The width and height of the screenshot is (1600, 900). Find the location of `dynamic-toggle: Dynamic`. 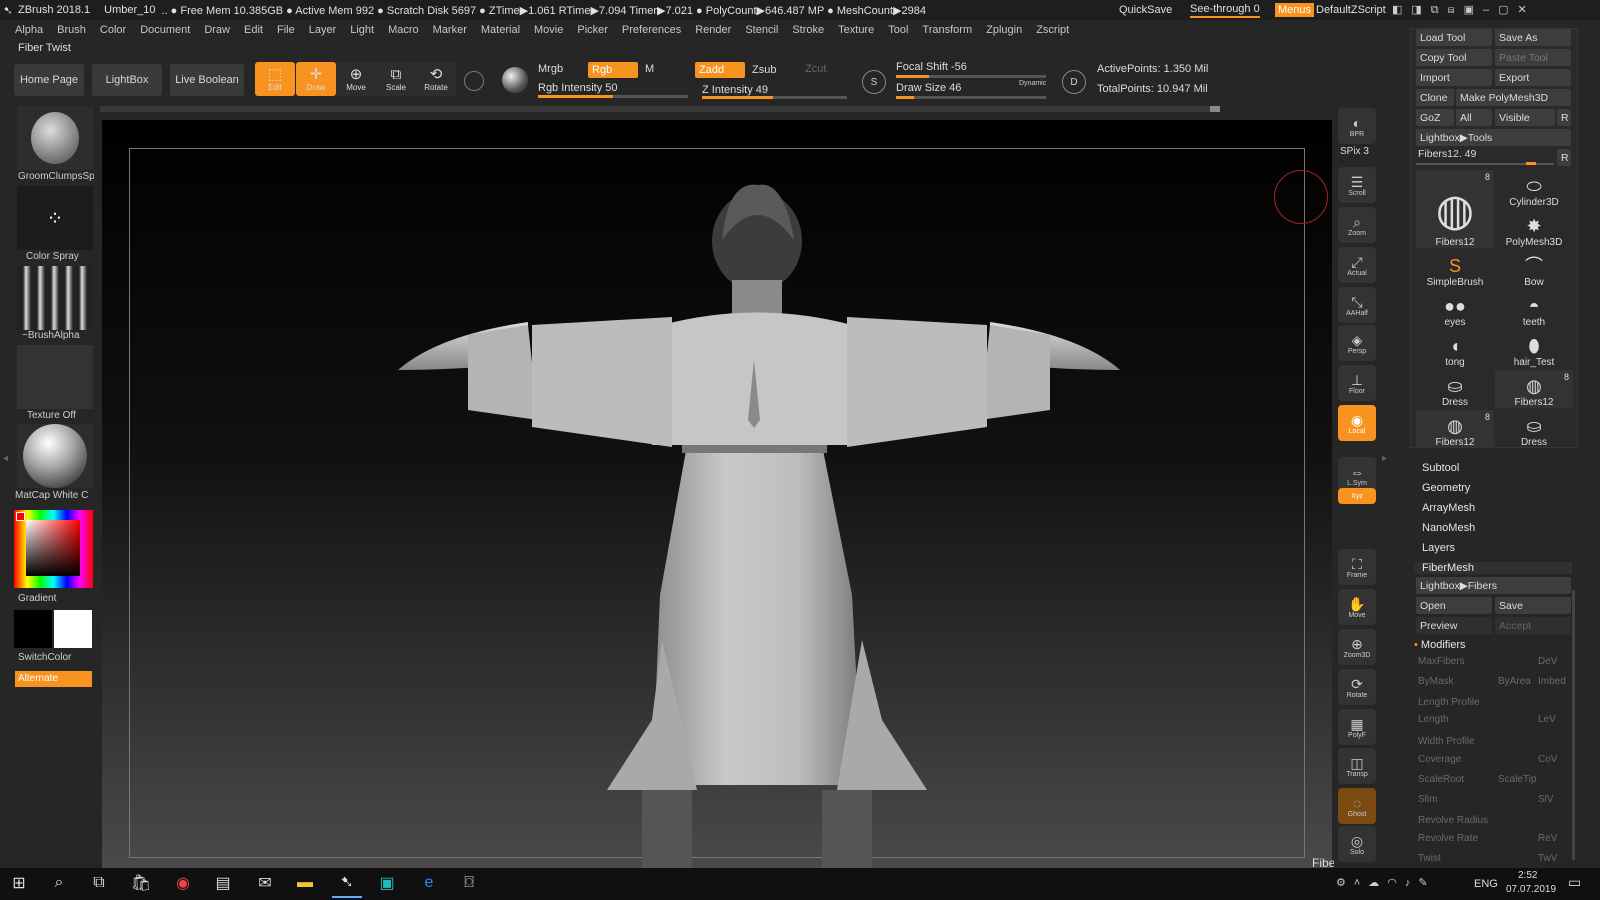

dynamic-toggle: Dynamic is located at coordinates (1032, 83).